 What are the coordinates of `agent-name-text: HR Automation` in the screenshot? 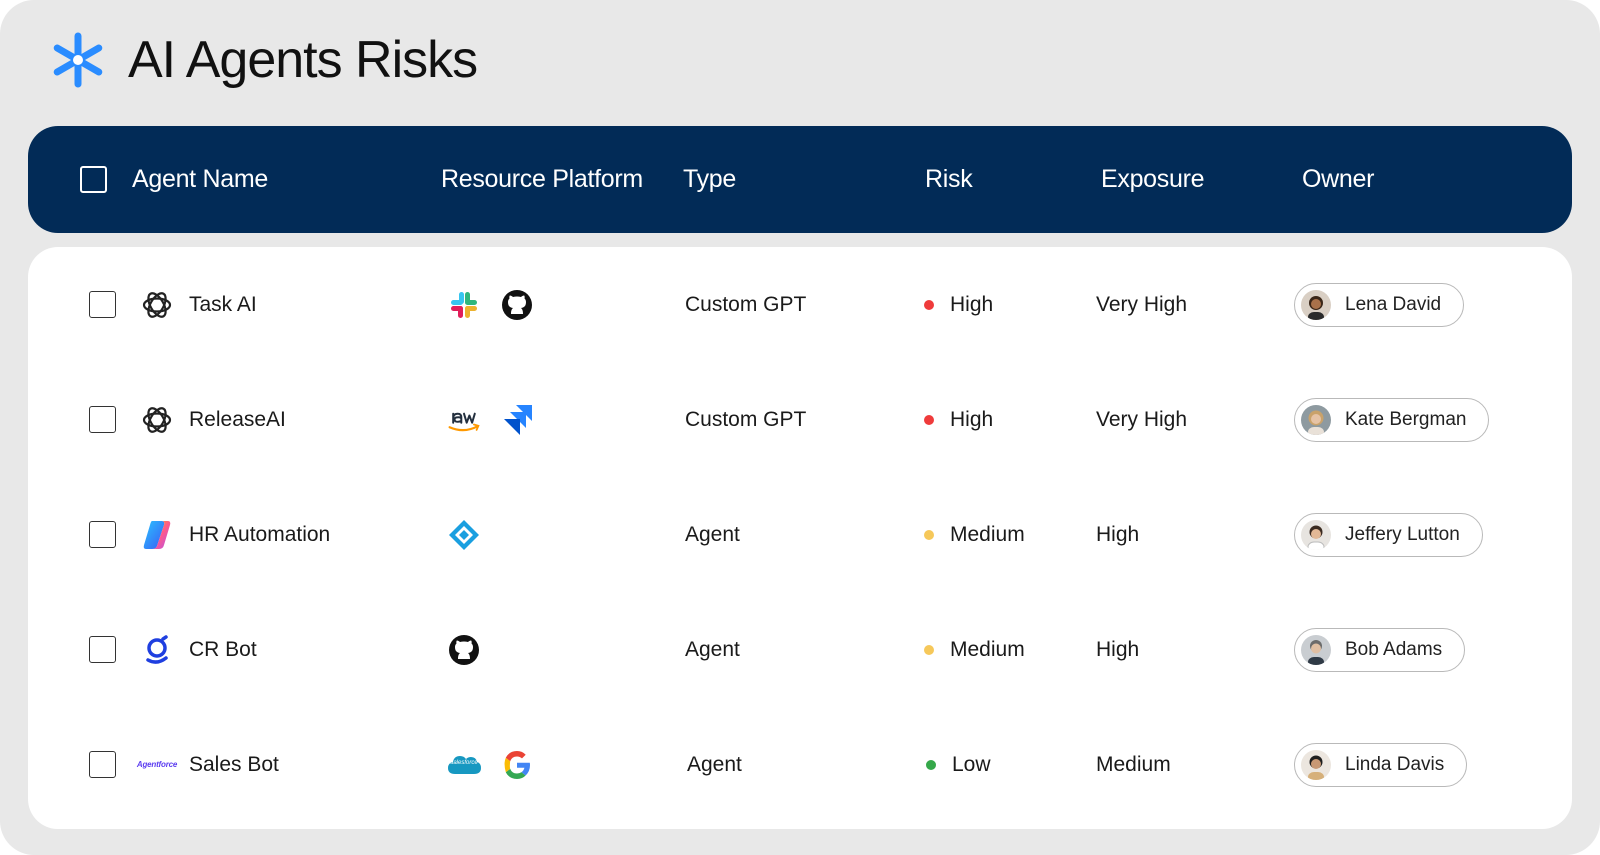 It's located at (260, 534).